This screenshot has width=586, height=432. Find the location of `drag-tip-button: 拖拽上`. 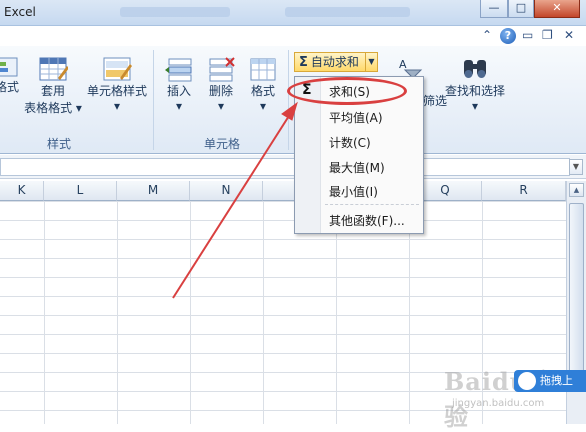

drag-tip-button: 拖拽上 is located at coordinates (550, 381).